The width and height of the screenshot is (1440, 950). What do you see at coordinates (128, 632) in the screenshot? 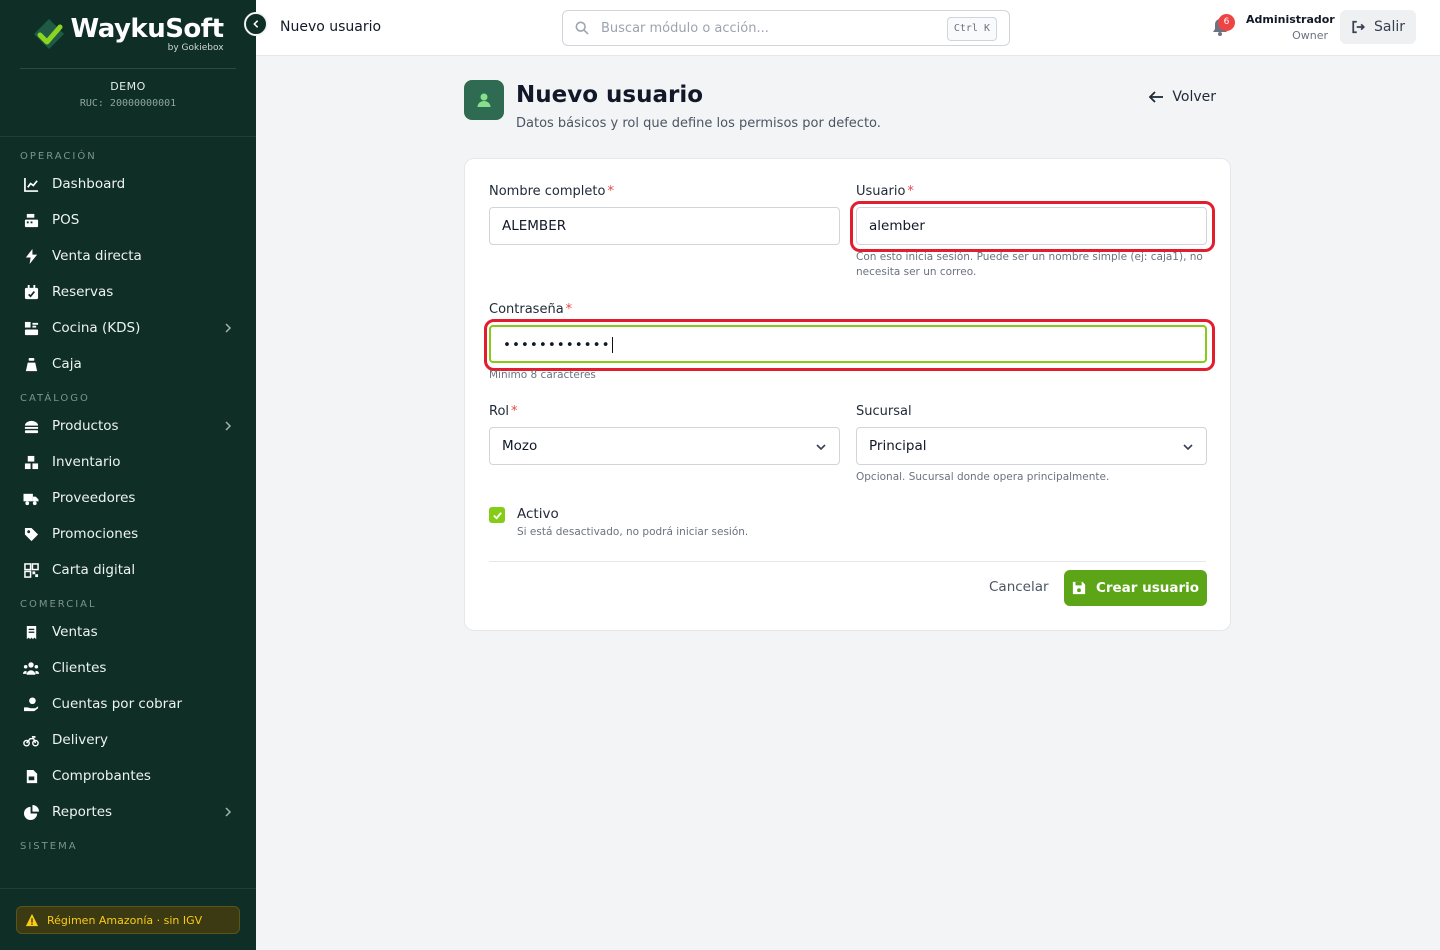
I see `sidebar-item-ventas: Ventas` at bounding box center [128, 632].